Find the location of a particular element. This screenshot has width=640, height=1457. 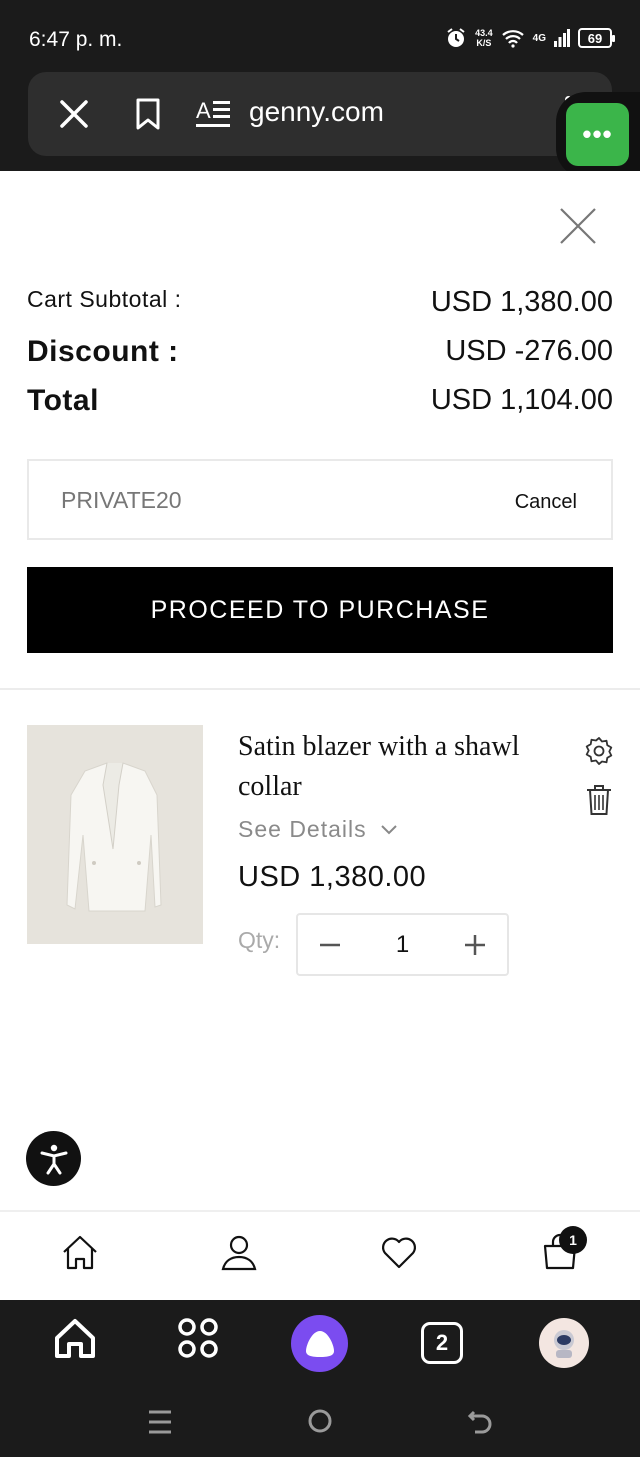

assistant-button is located at coordinates (319, 1343).